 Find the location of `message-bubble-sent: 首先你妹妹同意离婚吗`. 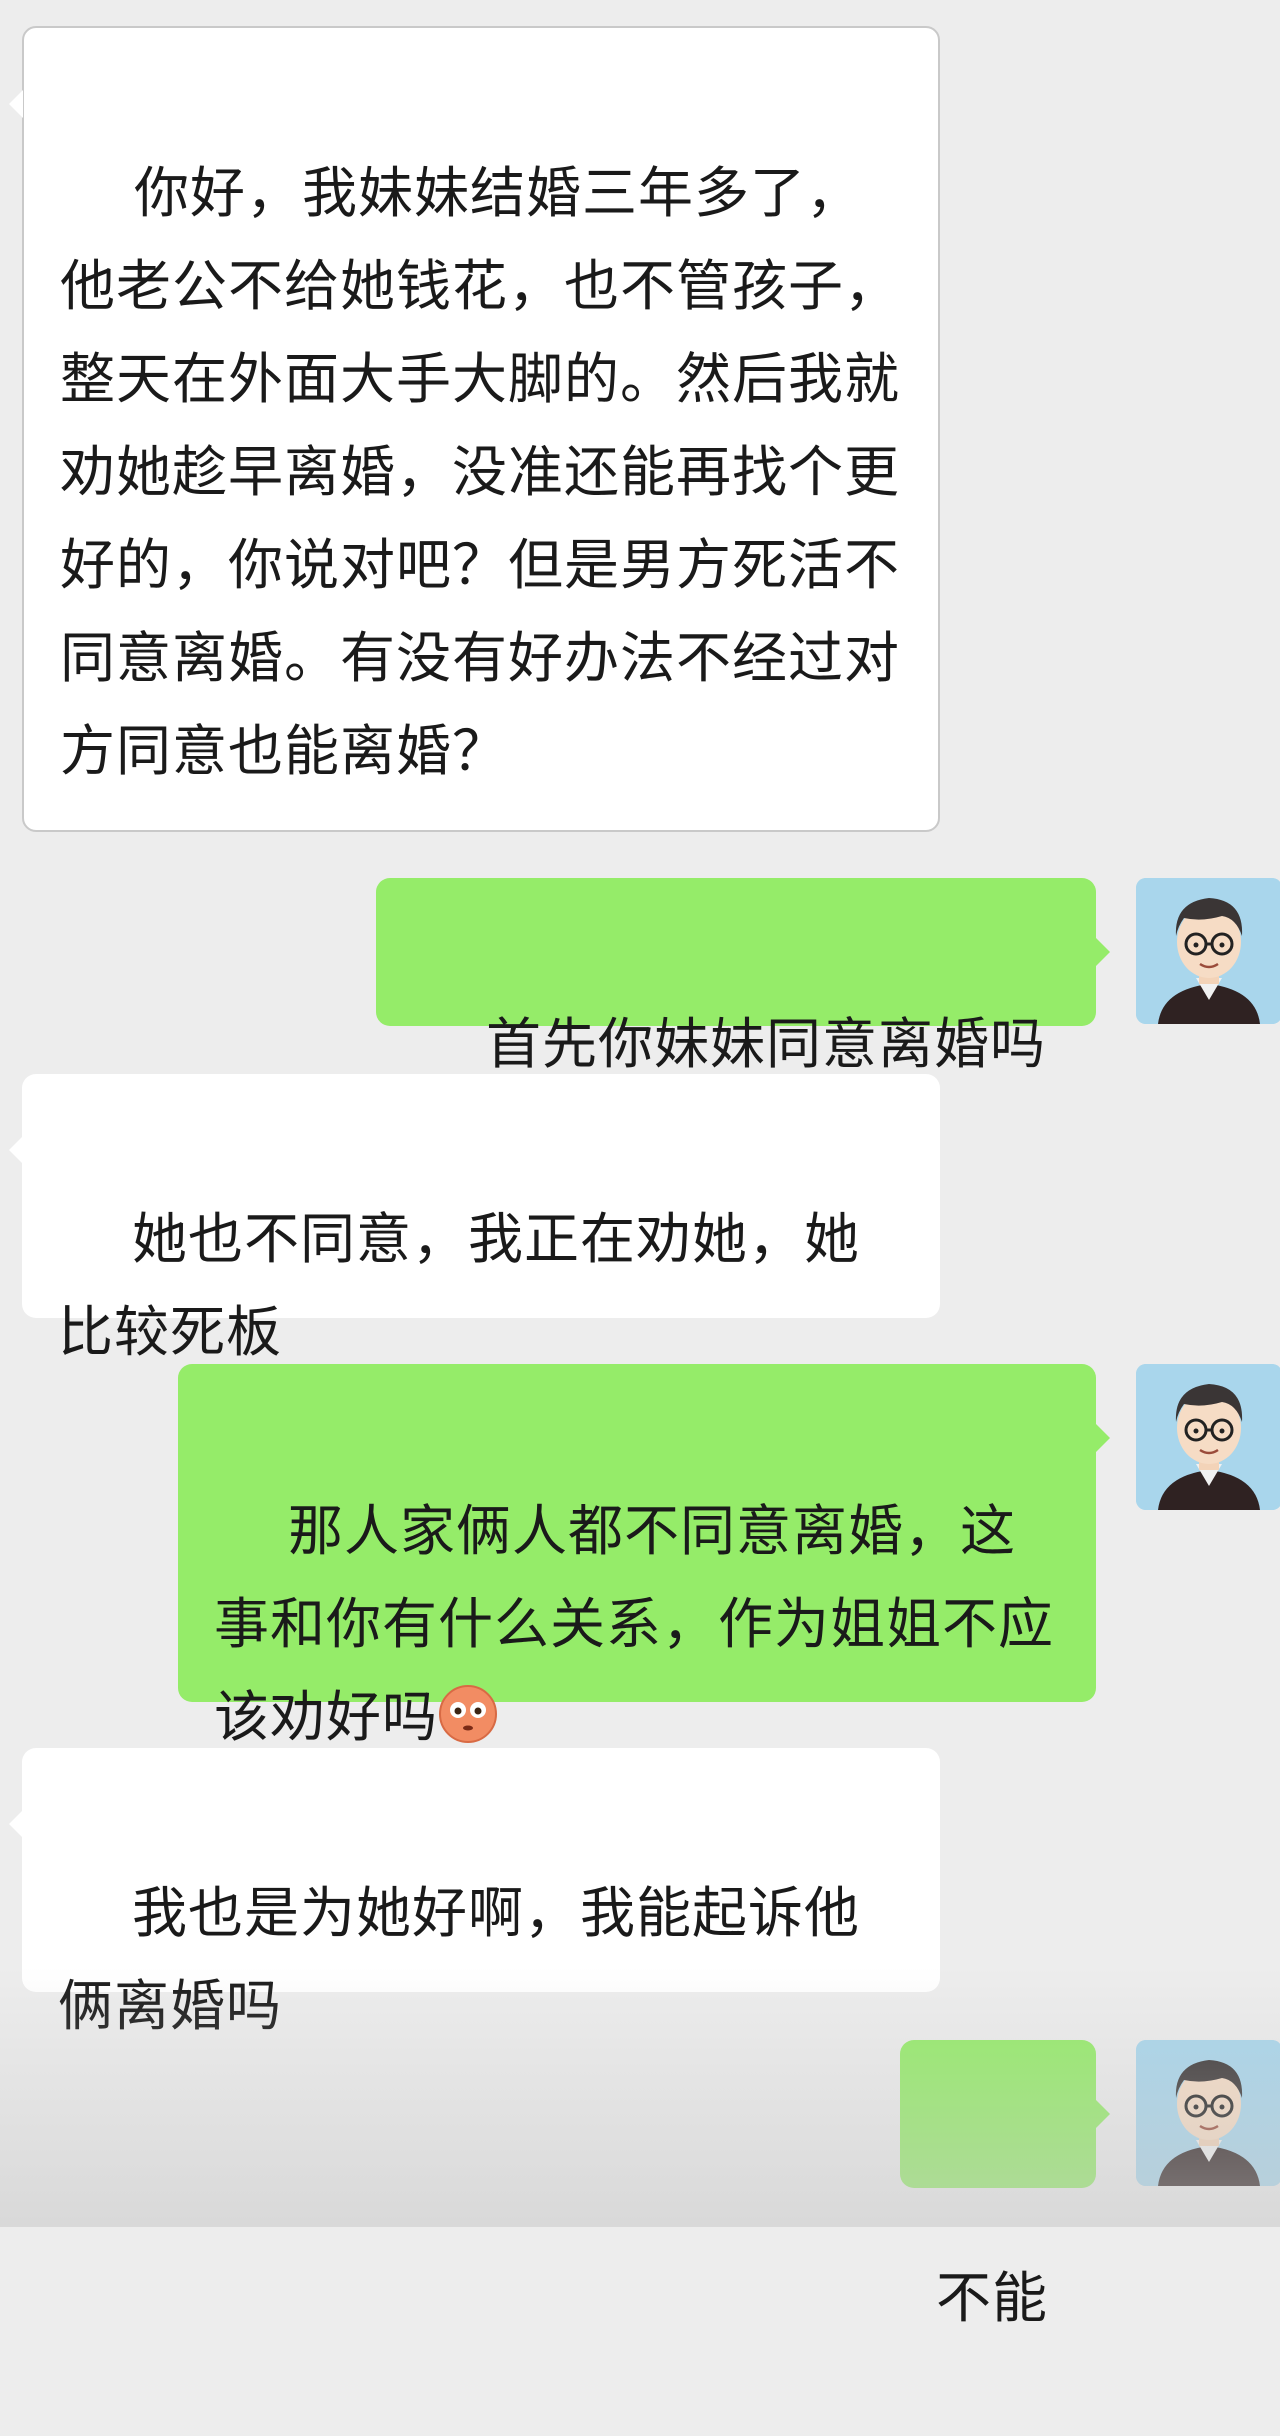

message-bubble-sent: 首先你妹妹同意离婚吗 is located at coordinates (736, 977).